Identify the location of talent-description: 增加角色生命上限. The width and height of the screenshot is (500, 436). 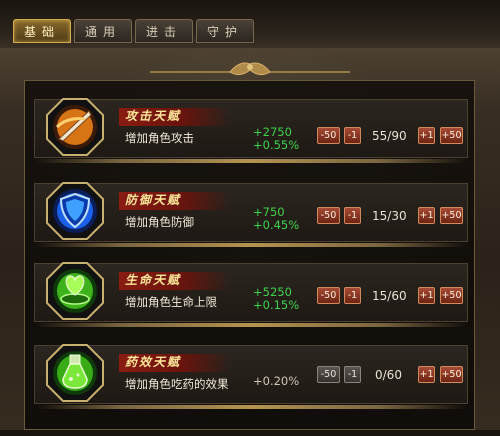
(171, 302).